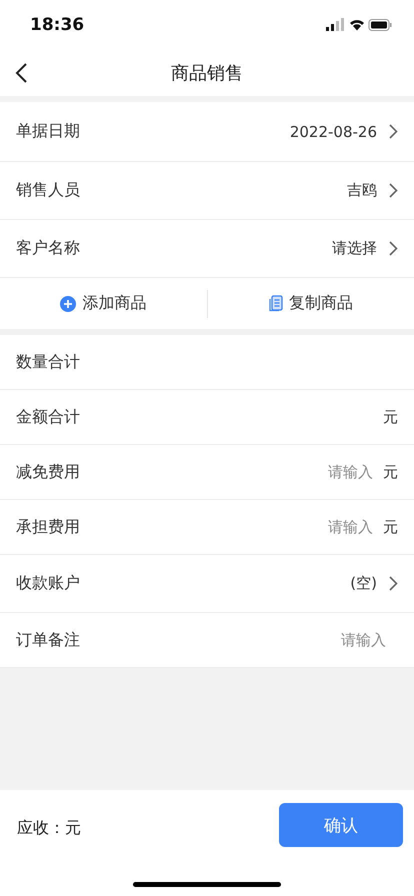 This screenshot has height=896, width=414. I want to click on form-row: 销售人员 吉鸥, so click(207, 191).